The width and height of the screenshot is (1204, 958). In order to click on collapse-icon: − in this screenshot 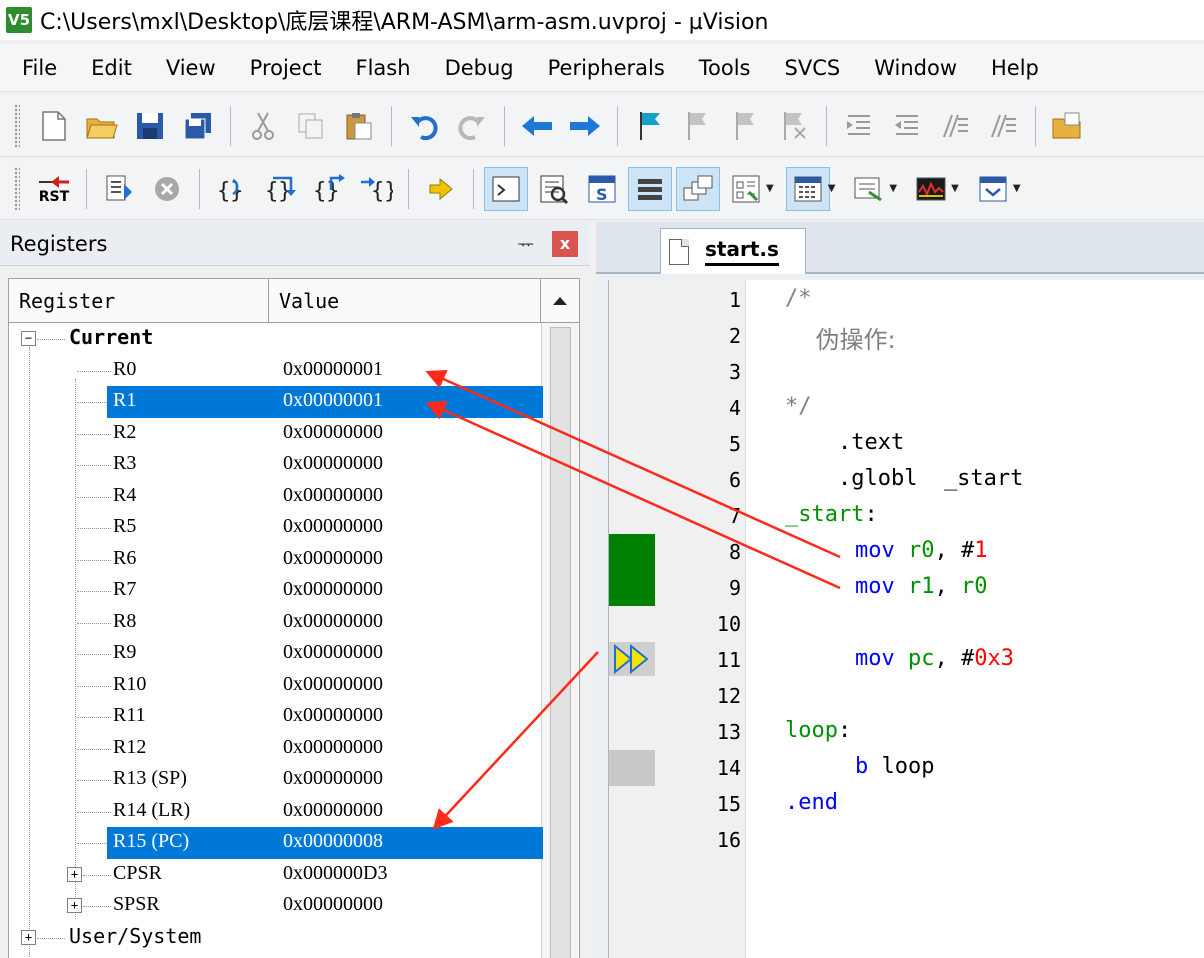, I will do `click(28, 338)`.